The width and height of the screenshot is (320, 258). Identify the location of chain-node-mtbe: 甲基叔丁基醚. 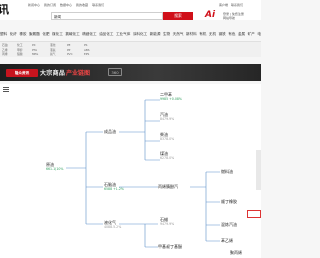
(170, 246).